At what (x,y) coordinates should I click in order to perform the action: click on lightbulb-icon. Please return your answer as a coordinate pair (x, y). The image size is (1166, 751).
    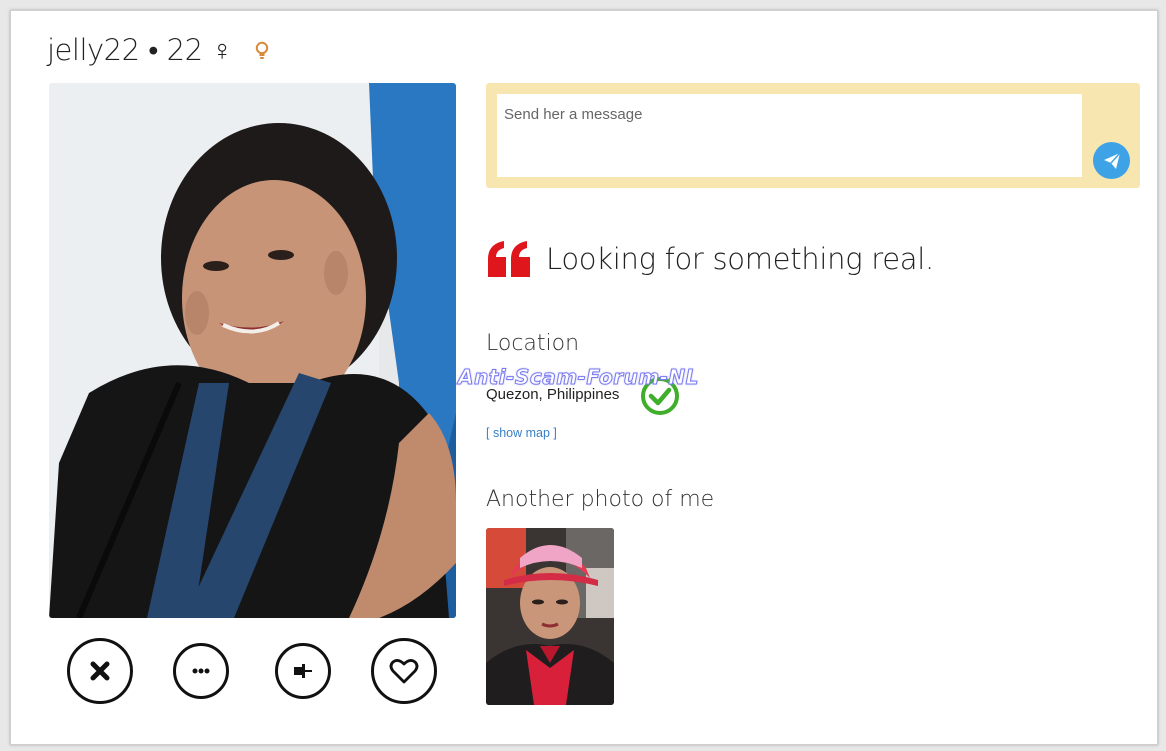
    Looking at the image, I should click on (262, 51).